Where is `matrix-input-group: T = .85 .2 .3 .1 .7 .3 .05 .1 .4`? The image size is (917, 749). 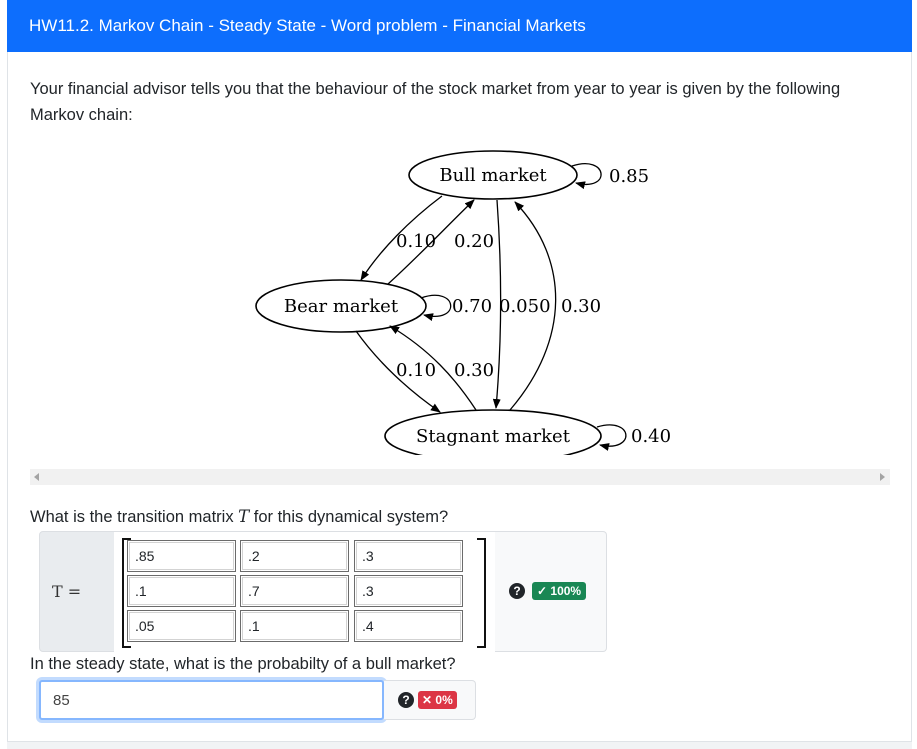
matrix-input-group: T = .85 .2 .3 .1 .7 .3 .05 .1 .4 is located at coordinates (267, 592).